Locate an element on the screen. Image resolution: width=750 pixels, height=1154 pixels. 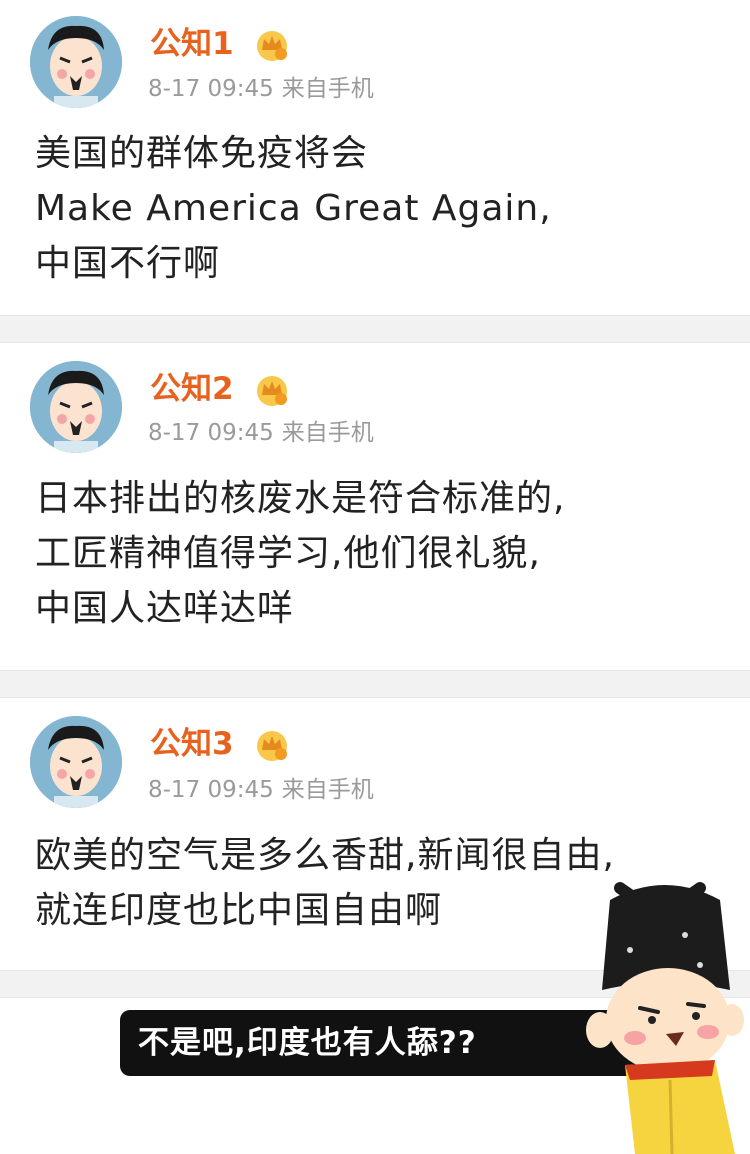
content-line: 欧美的空气是多么香甜,新闻很自由, is located at coordinates (325, 855).